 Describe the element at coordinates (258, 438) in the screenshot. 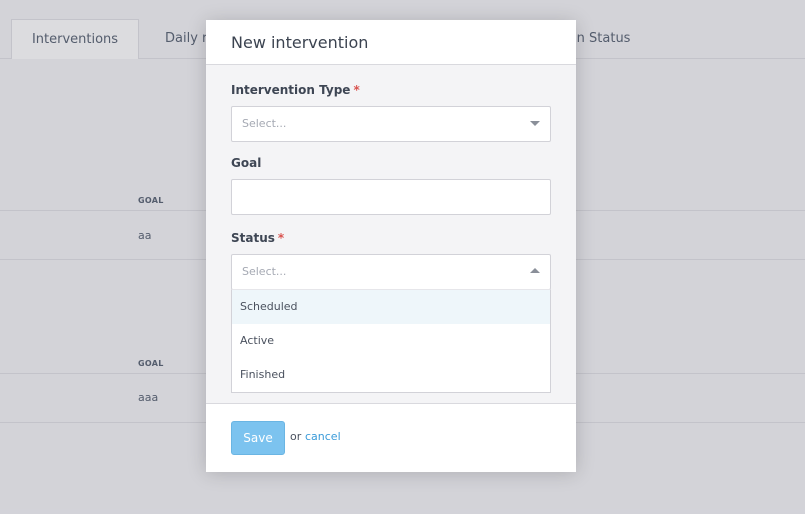

I see `save-button: Save` at that location.